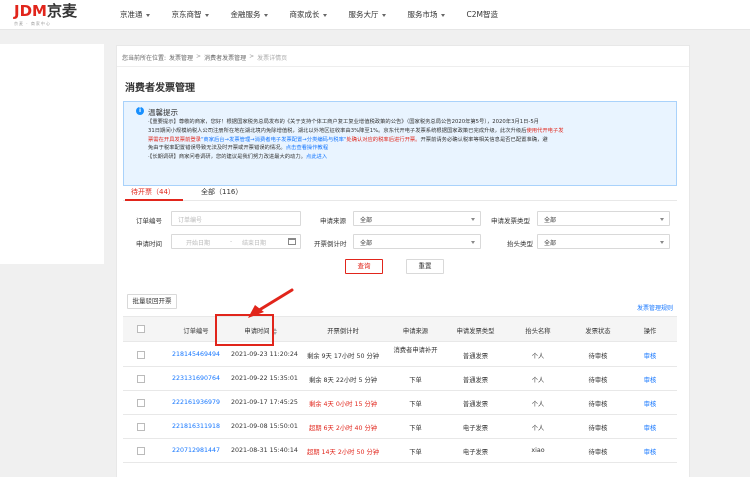 The image size is (750, 477). Describe the element at coordinates (475, 428) in the screenshot. I see `invoice-type-cell: 电子发票` at that location.